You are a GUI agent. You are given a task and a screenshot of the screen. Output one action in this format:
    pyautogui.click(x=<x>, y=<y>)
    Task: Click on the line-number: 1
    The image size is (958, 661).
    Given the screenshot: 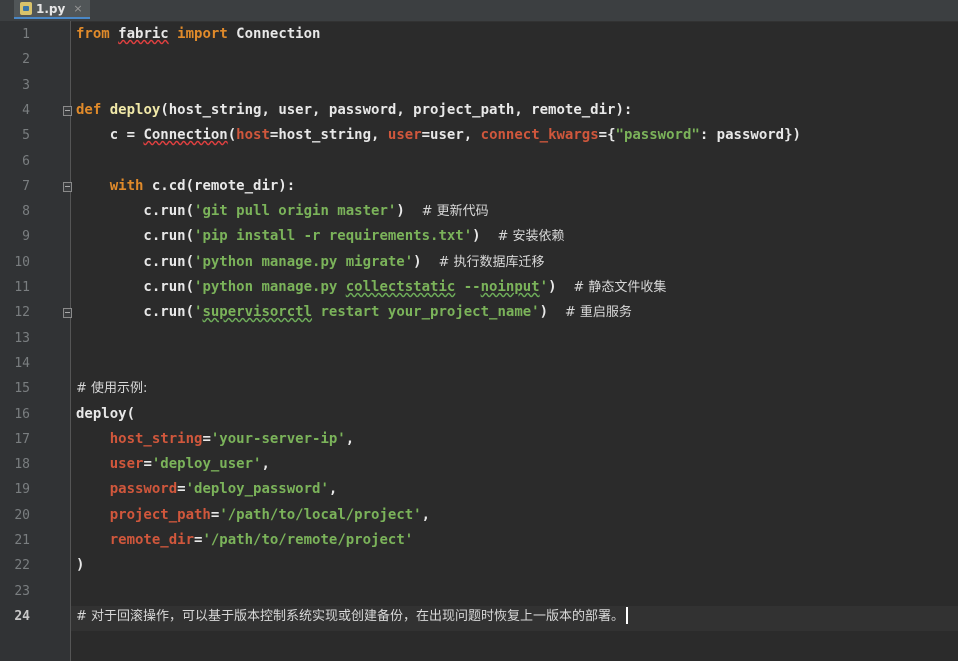 What is the action you would take?
    pyautogui.click(x=26, y=34)
    